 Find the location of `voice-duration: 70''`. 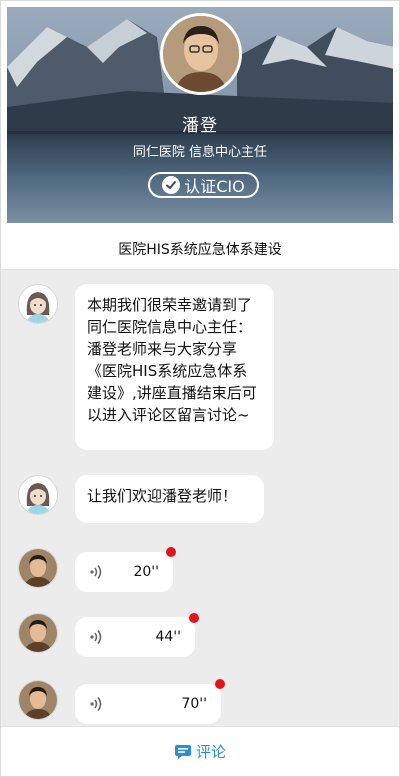

voice-duration: 70'' is located at coordinates (194, 704).